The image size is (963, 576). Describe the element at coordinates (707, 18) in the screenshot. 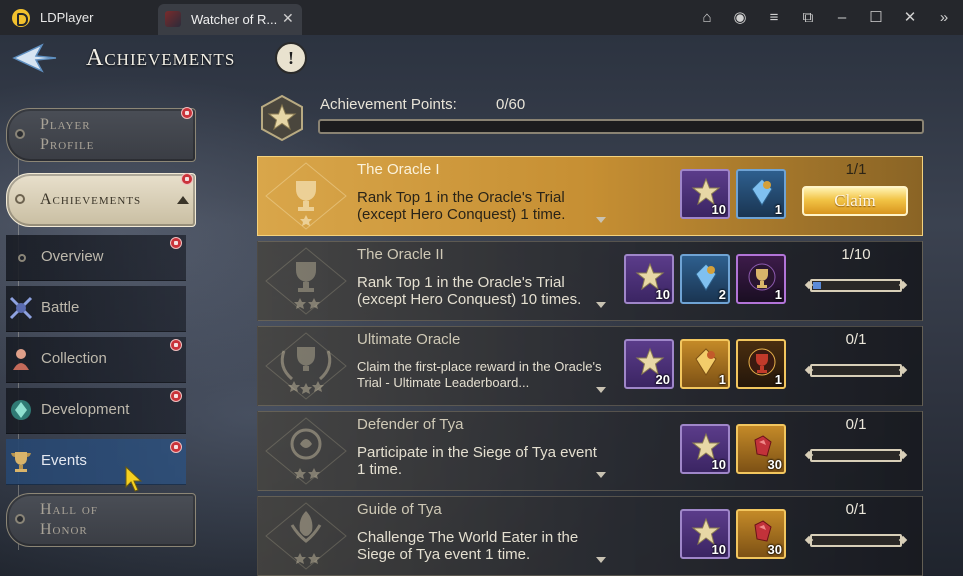

I see `store-icon: ⌂` at that location.